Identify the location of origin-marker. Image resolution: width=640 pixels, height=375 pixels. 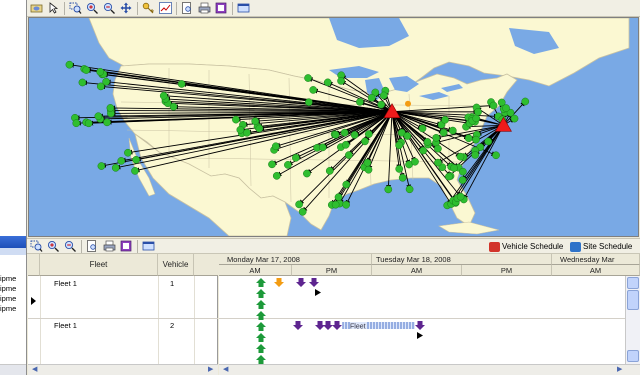
(408, 103).